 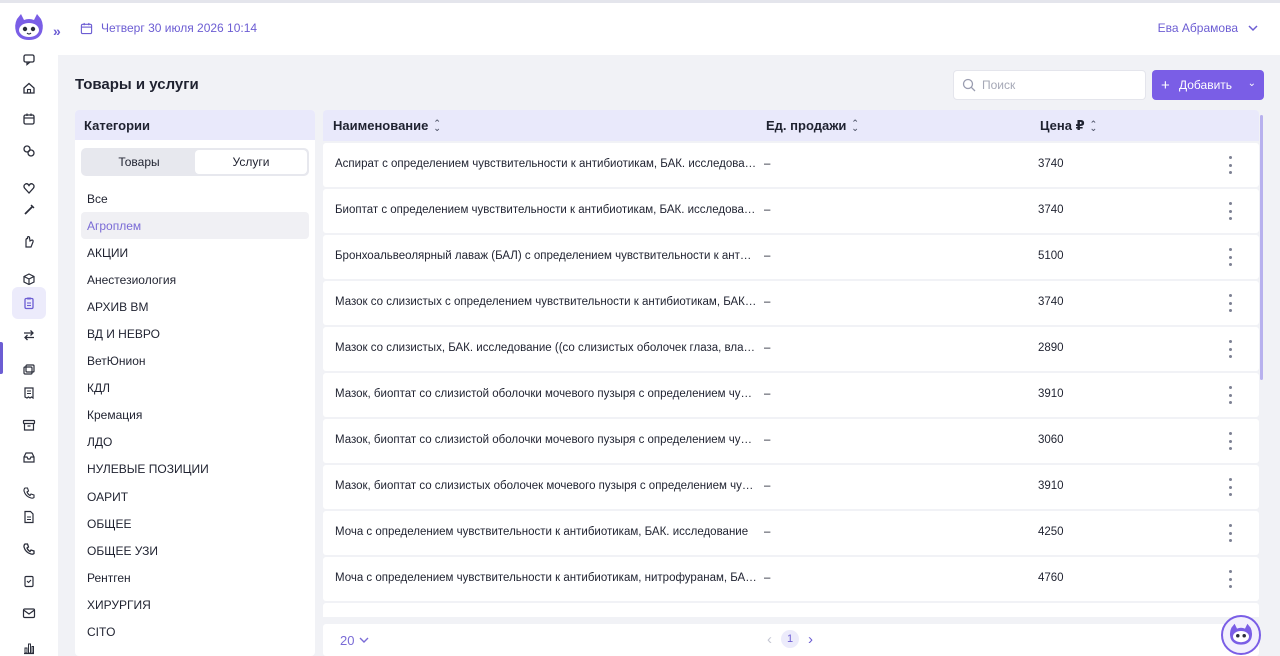 I want to click on expand-sidebar-icon: », so click(x=57, y=31).